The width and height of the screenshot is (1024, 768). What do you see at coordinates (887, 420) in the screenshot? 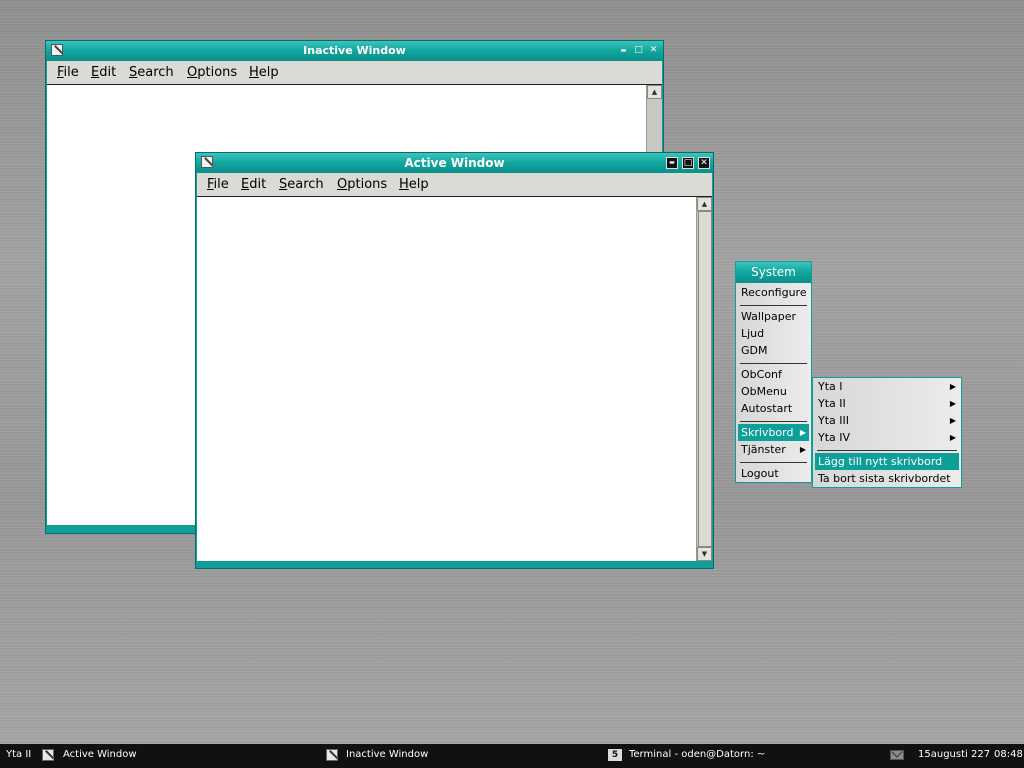
I see `submenu-item-yta-3: Yta III ▶` at bounding box center [887, 420].